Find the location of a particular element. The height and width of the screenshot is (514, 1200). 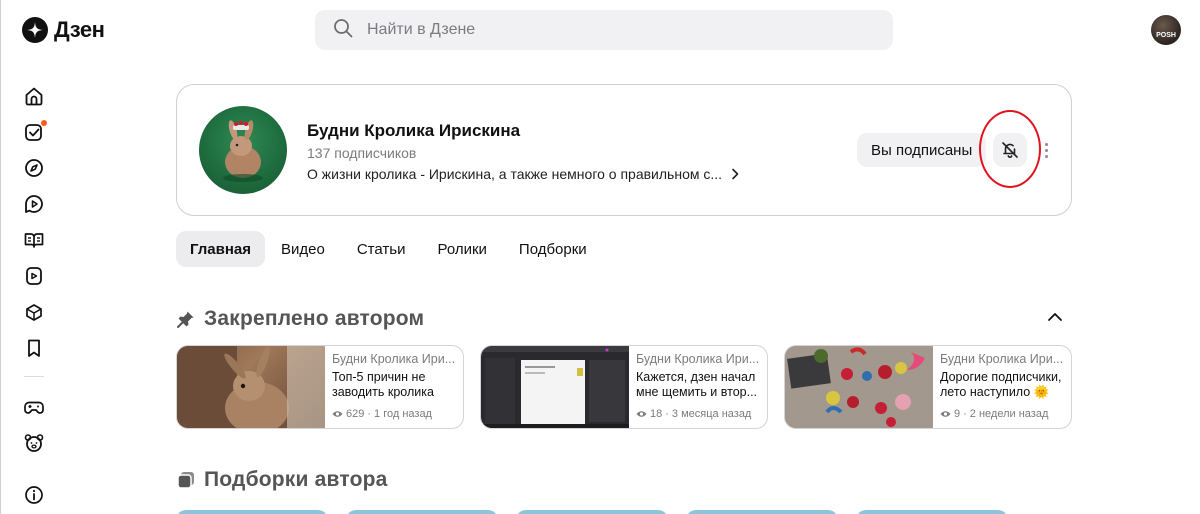

collections-list is located at coordinates (592, 512).